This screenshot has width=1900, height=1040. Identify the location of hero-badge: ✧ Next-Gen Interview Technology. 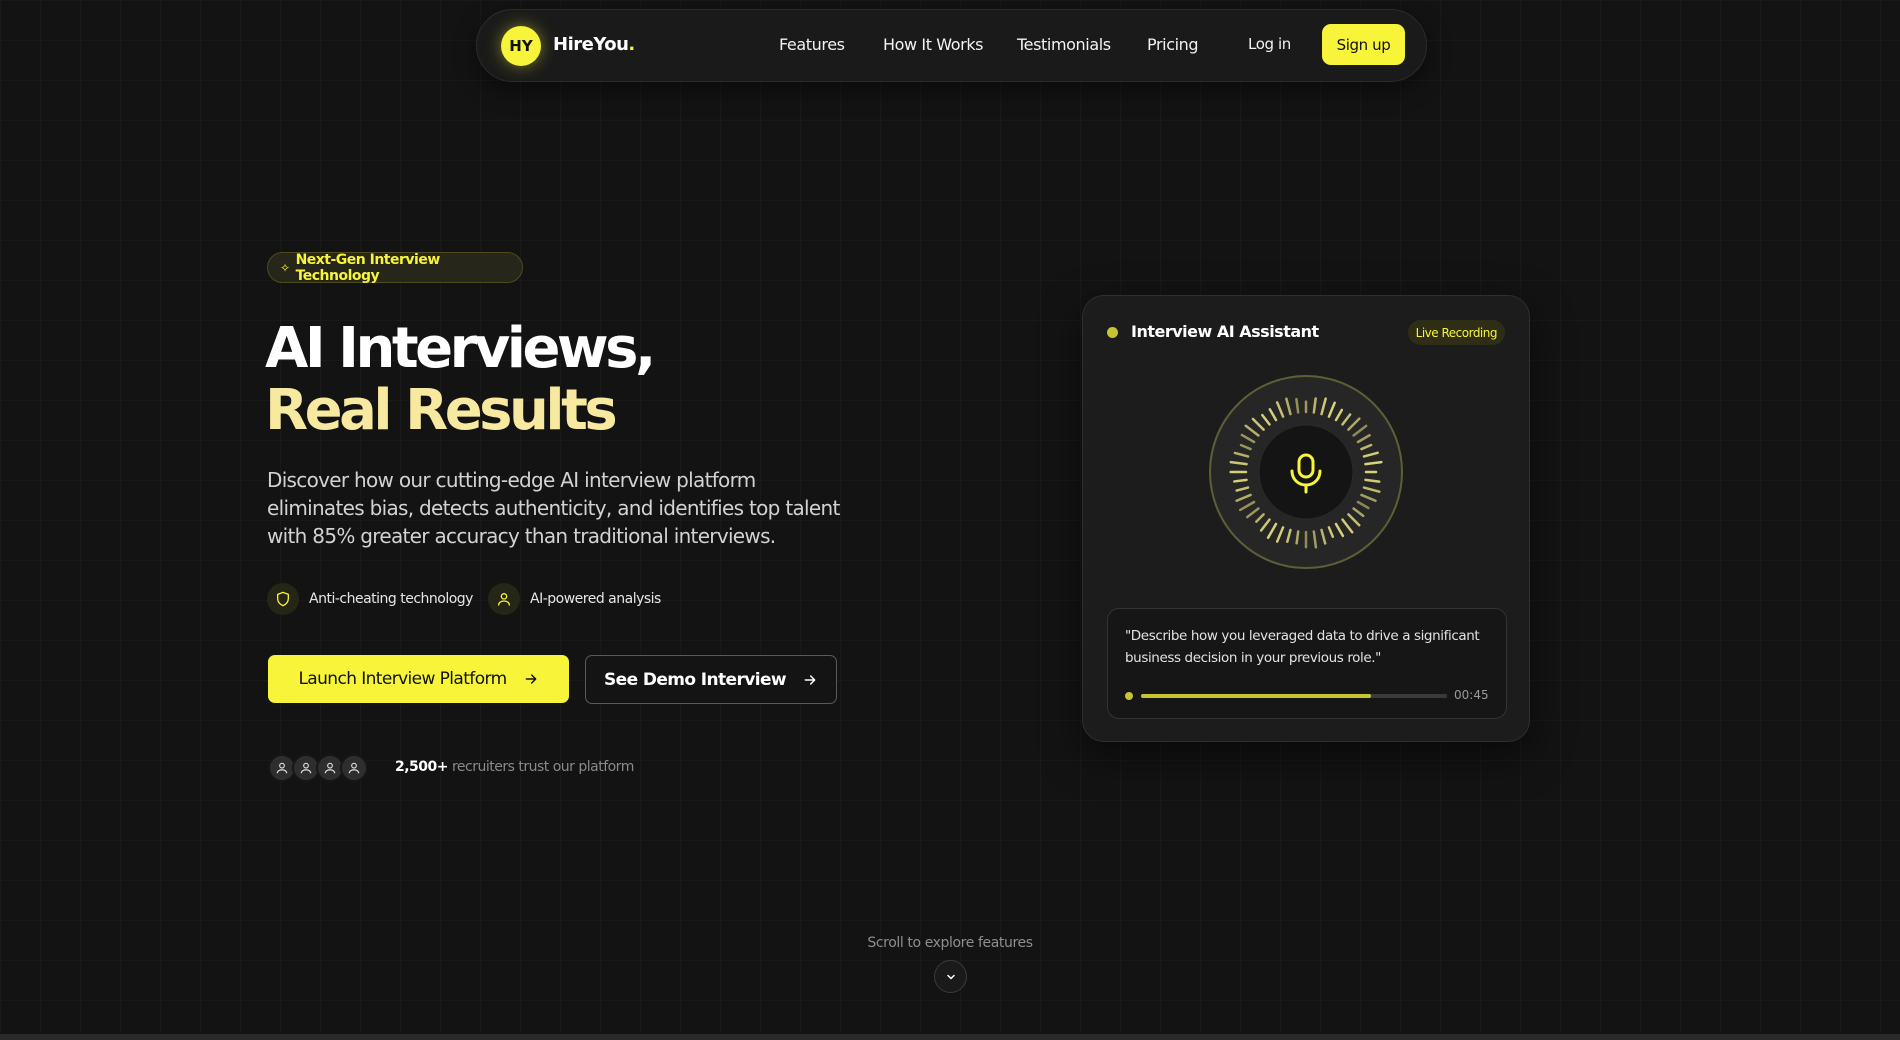
(395, 267).